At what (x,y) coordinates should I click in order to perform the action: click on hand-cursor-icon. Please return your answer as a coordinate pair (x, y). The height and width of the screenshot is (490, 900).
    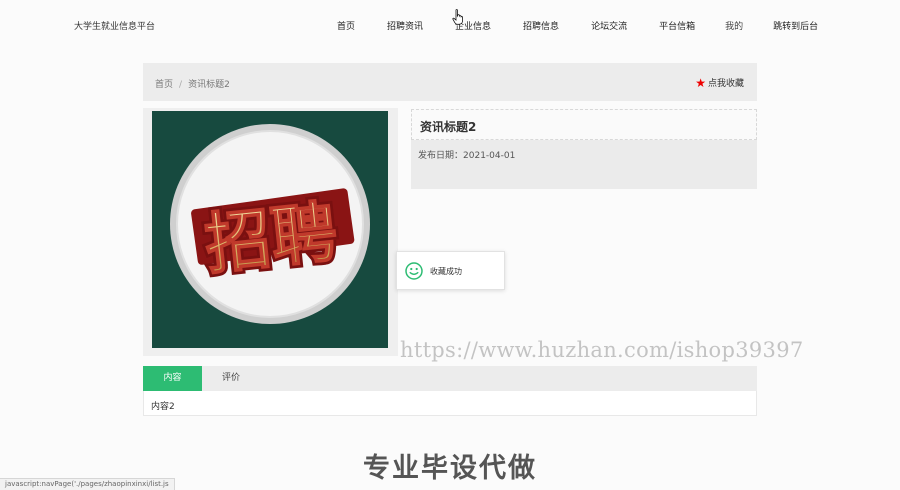
    Looking at the image, I should click on (457, 17).